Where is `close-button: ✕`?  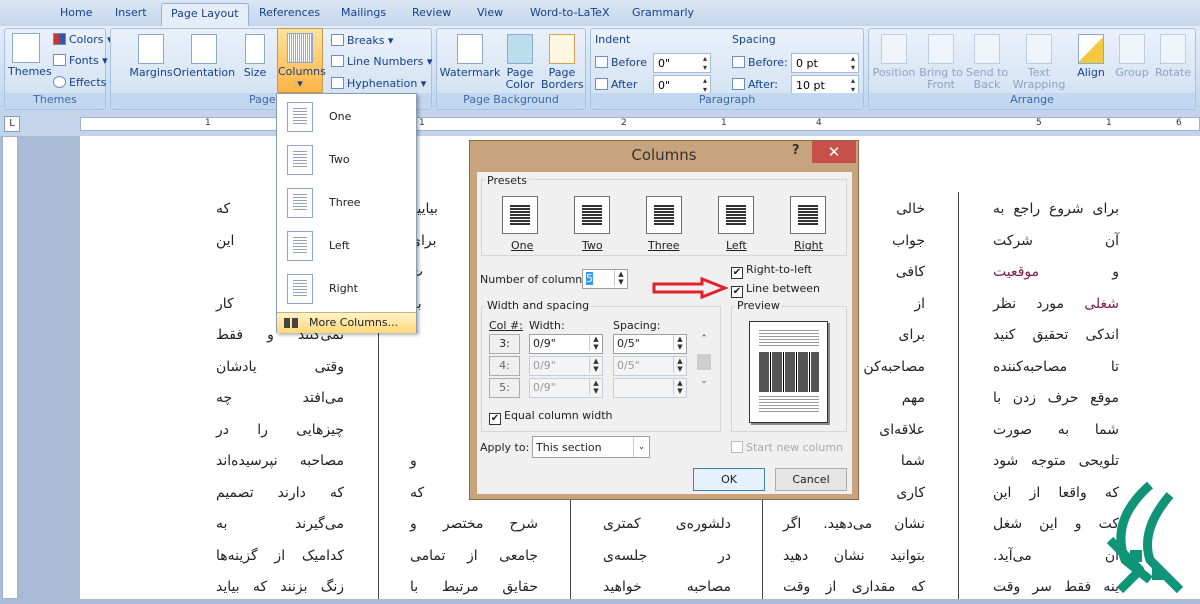 close-button: ✕ is located at coordinates (834, 152).